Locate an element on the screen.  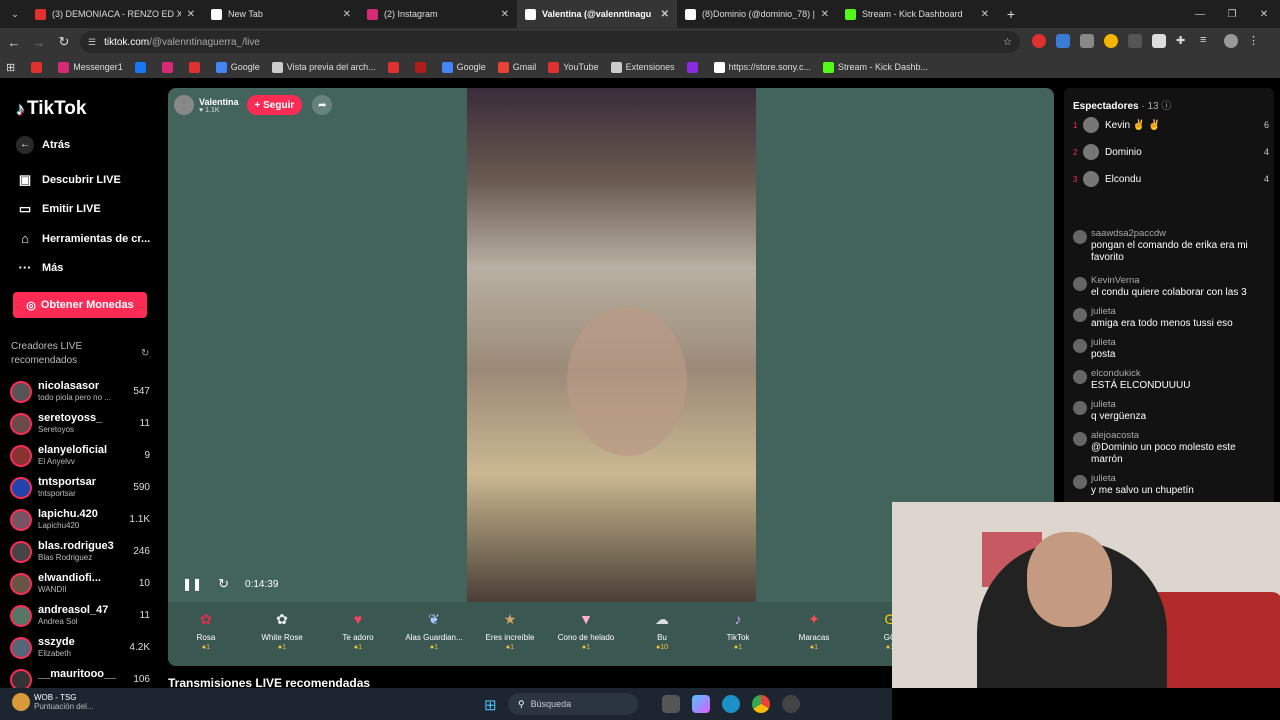
refresh-stream-icon: ↻ is located at coordinates (223, 584).